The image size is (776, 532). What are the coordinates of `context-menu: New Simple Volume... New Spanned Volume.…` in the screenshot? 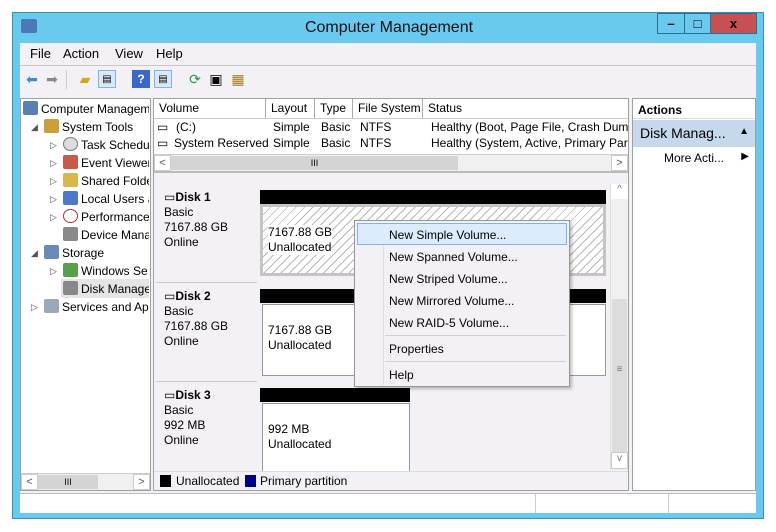 It's located at (462, 303).